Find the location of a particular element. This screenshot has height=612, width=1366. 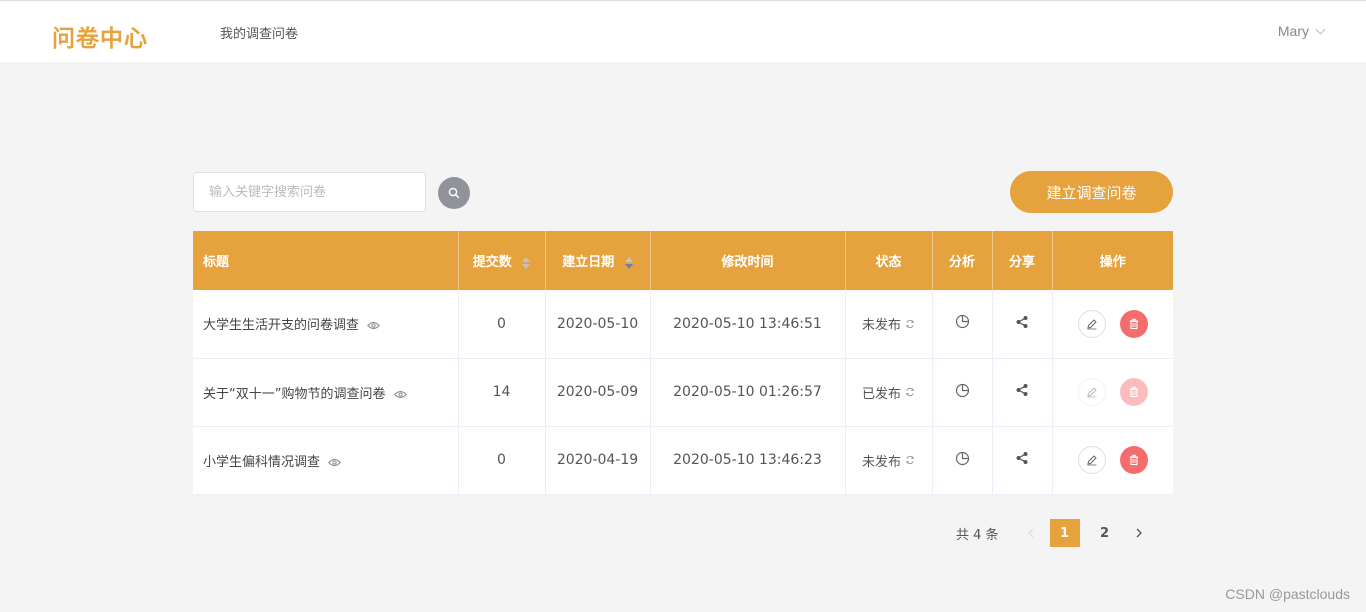

prev-page-button is located at coordinates (1031, 533).